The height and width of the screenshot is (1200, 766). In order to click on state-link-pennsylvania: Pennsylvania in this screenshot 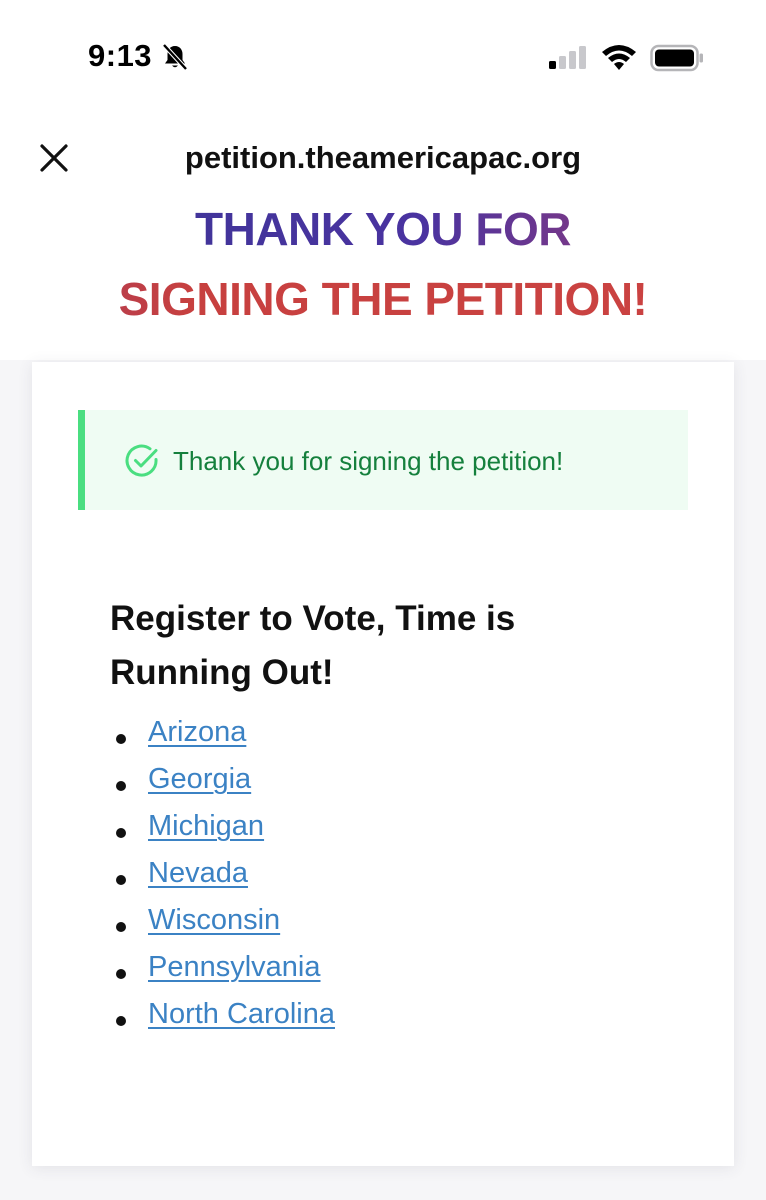, I will do `click(234, 967)`.